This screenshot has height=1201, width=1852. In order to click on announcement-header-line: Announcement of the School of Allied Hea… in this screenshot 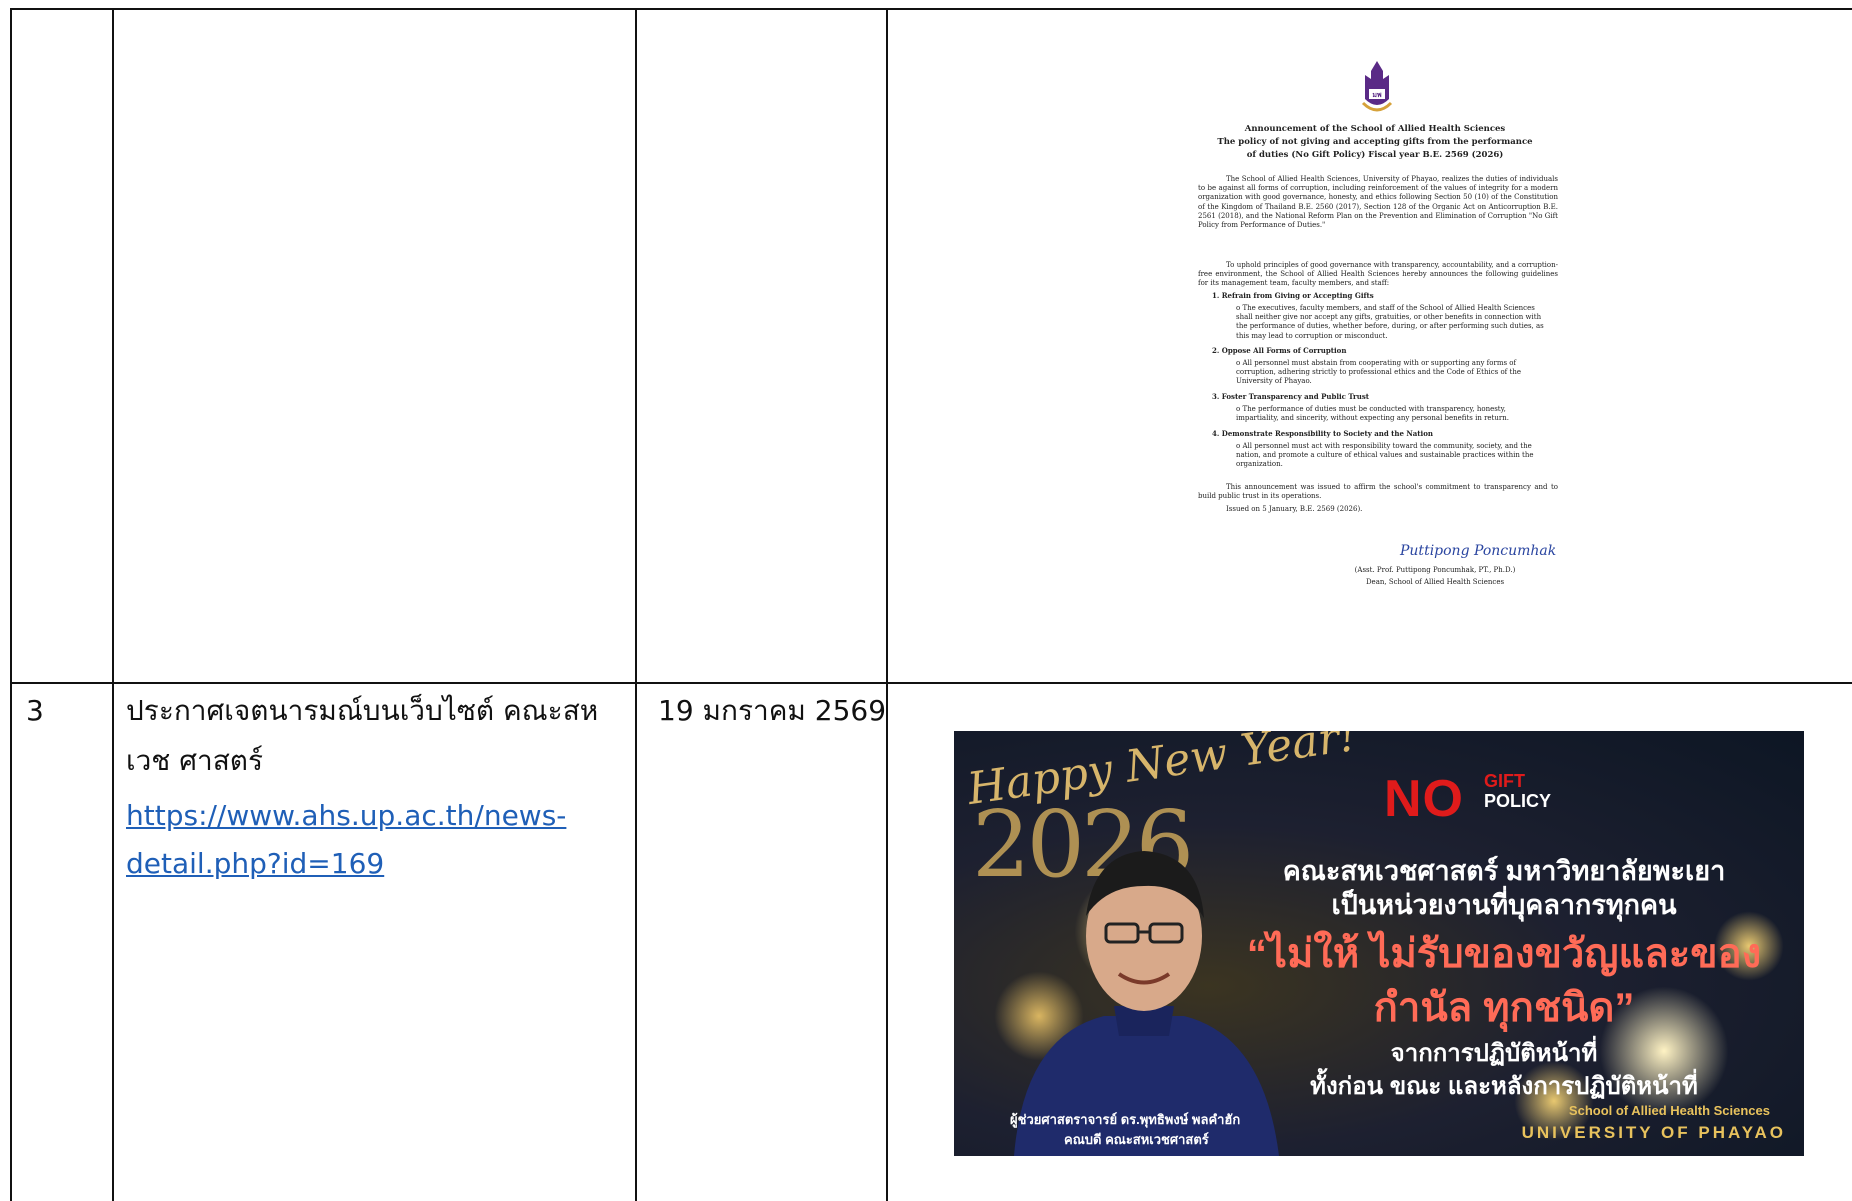, I will do `click(1375, 129)`.